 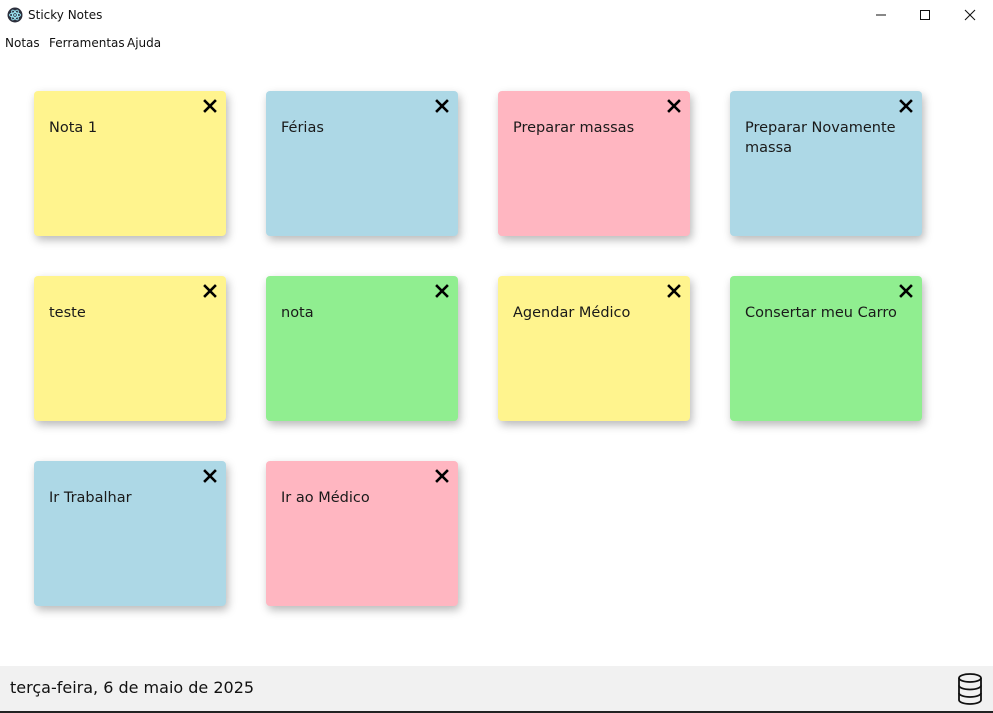 I want to click on note-text: nota, so click(x=363, y=313).